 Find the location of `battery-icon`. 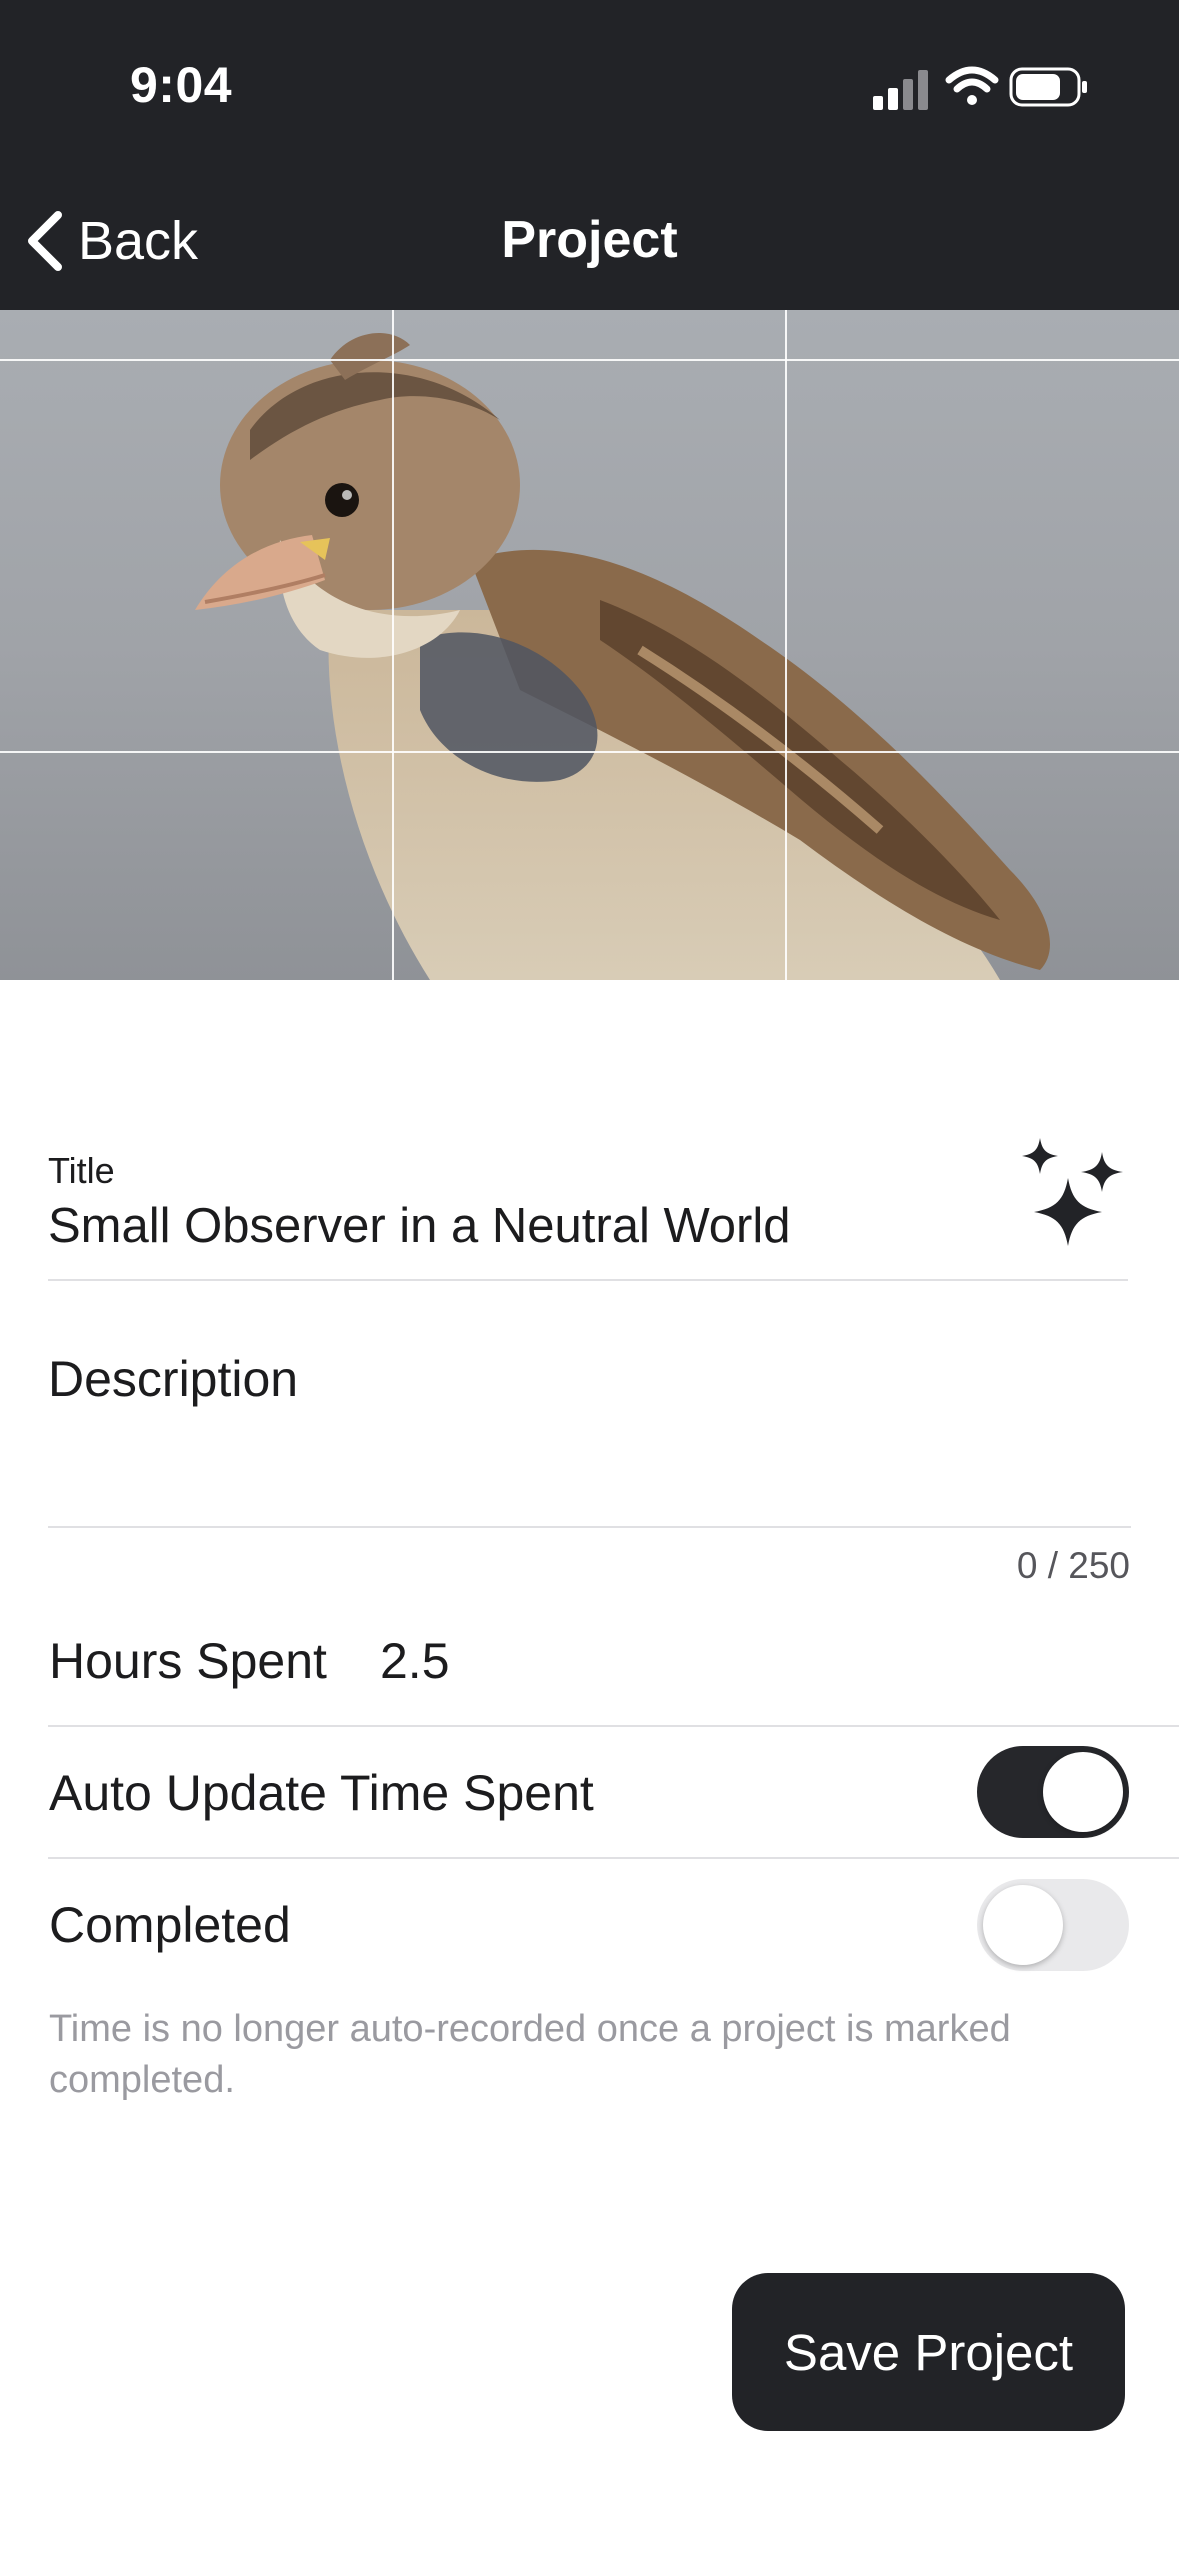

battery-icon is located at coordinates (1048, 87).